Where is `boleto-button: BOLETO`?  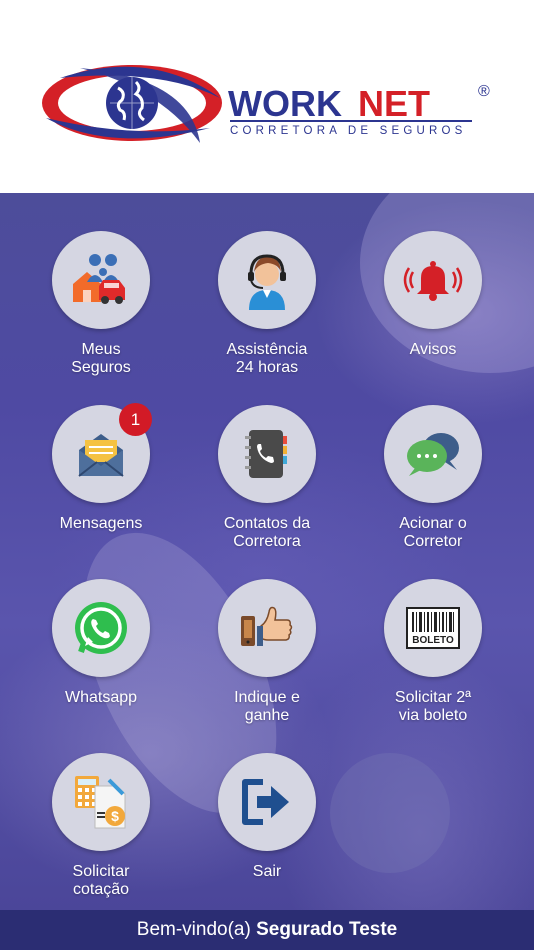 boleto-button: BOLETO is located at coordinates (433, 628).